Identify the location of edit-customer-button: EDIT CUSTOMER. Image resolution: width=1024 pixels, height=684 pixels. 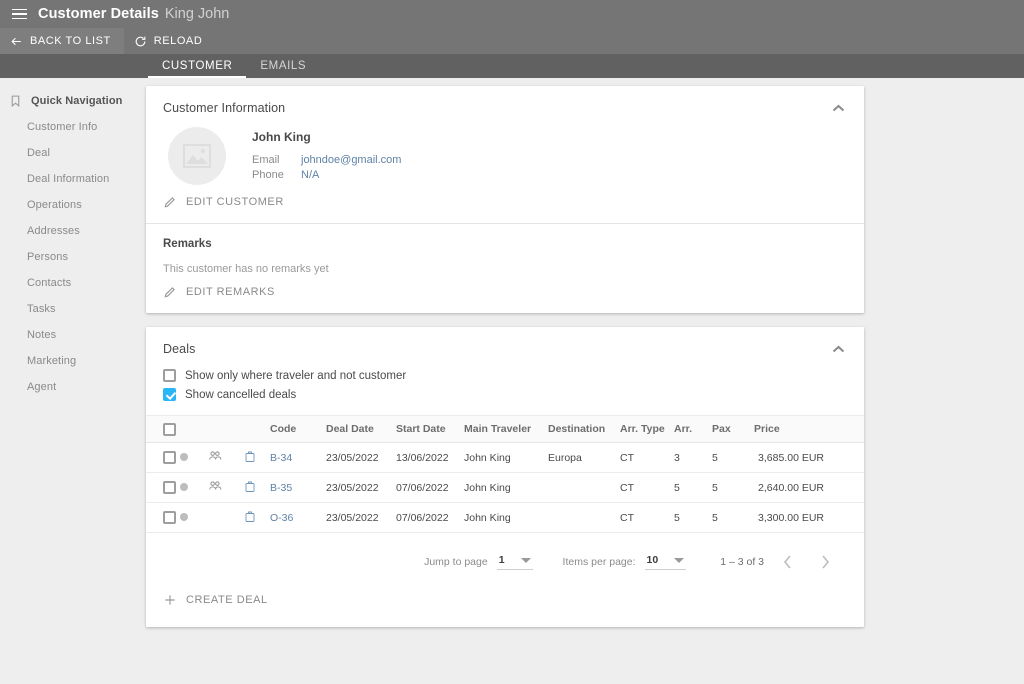
(223, 204).